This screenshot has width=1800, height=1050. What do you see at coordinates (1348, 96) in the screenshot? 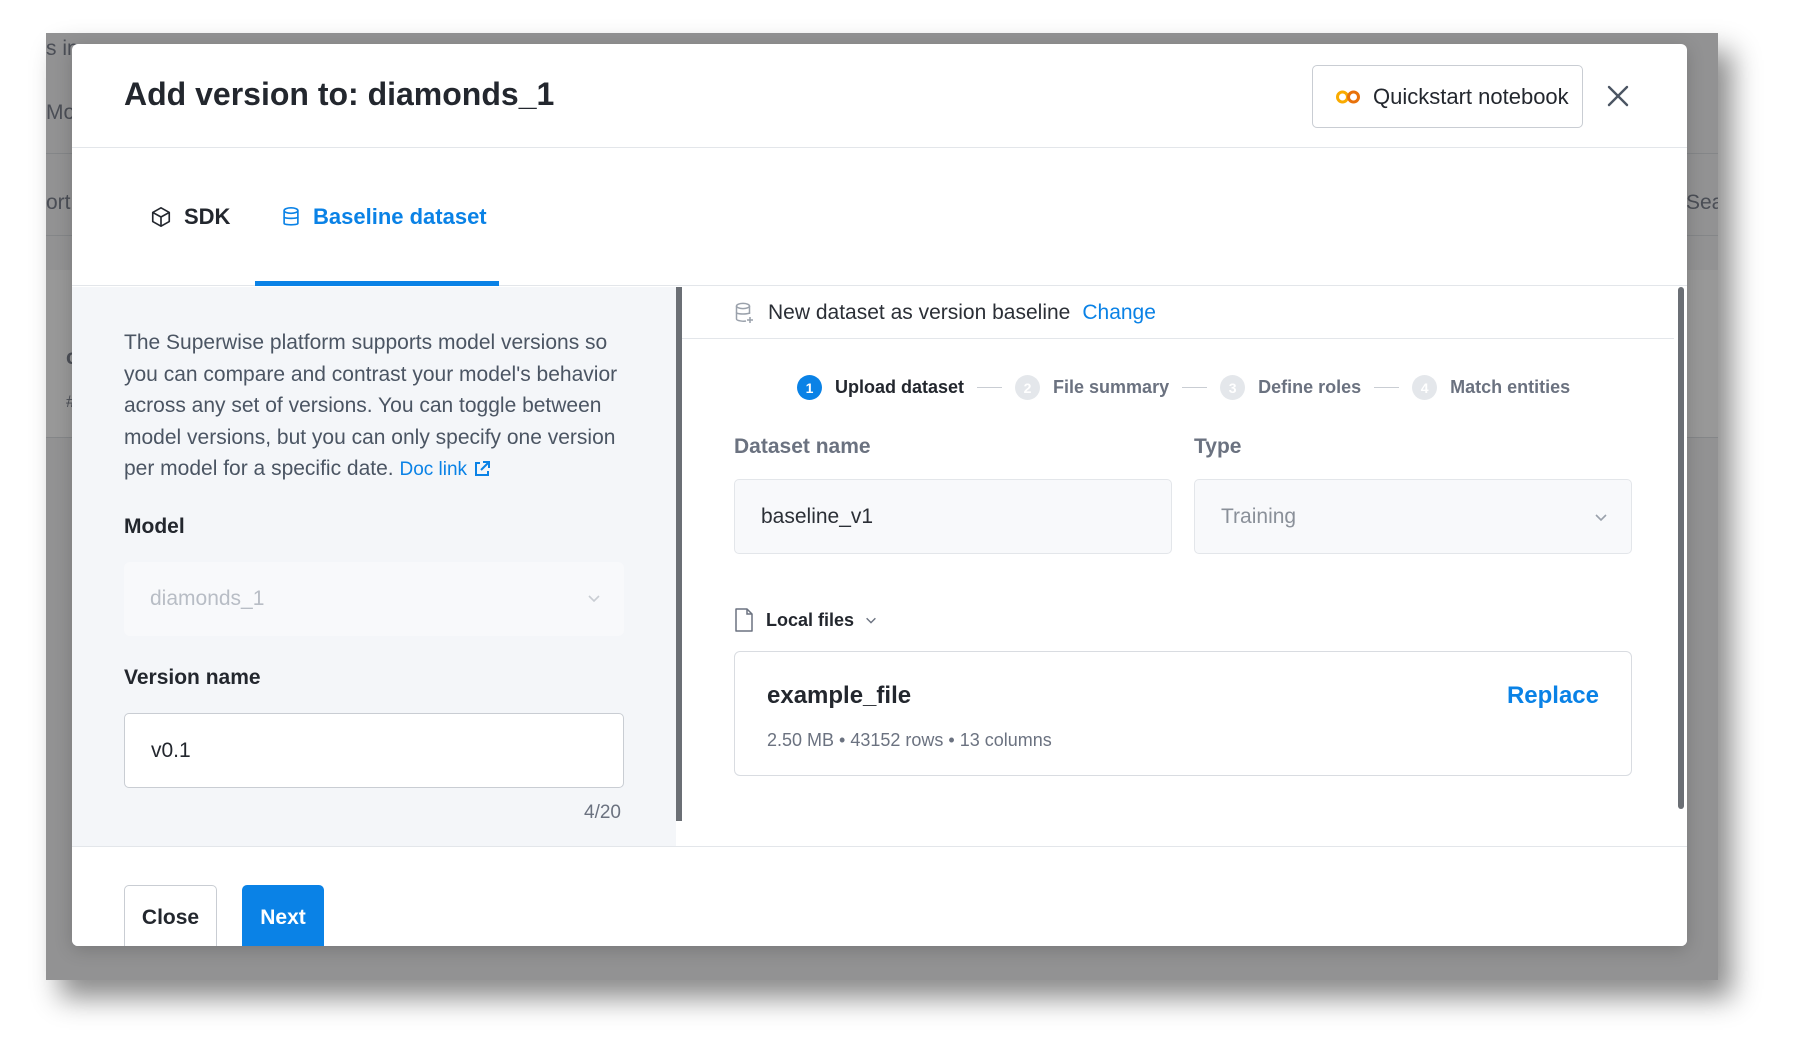
I see `colab-icon` at bounding box center [1348, 96].